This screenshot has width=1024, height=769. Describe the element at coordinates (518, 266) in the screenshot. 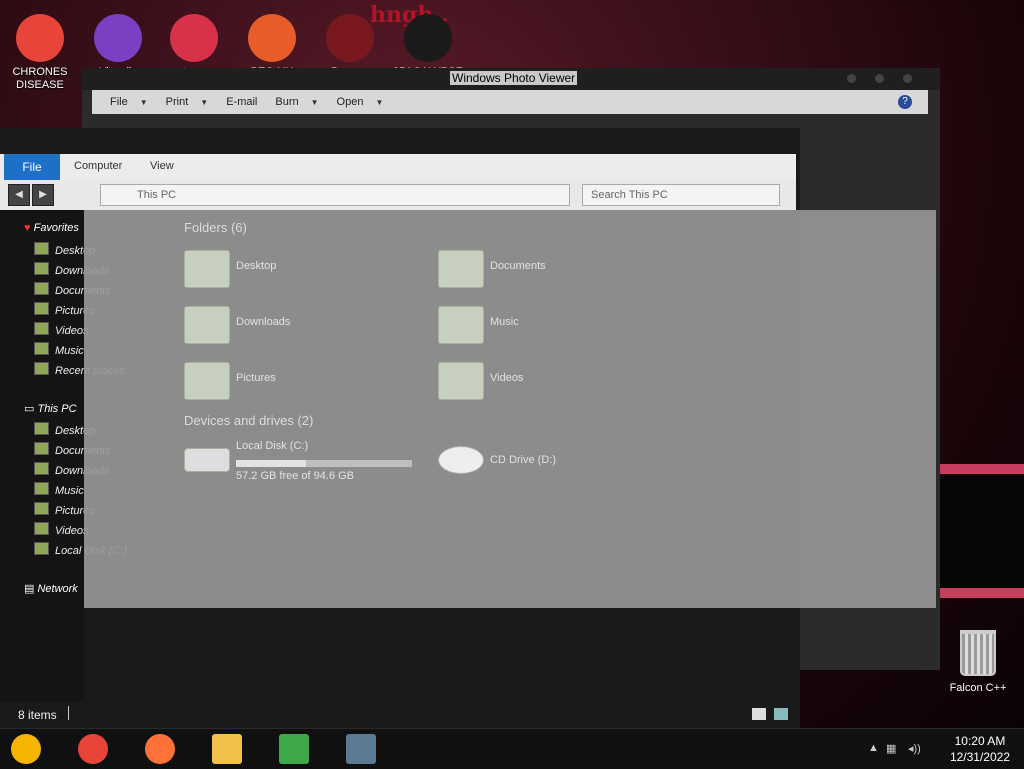

I see `folder-label: Documents` at that location.